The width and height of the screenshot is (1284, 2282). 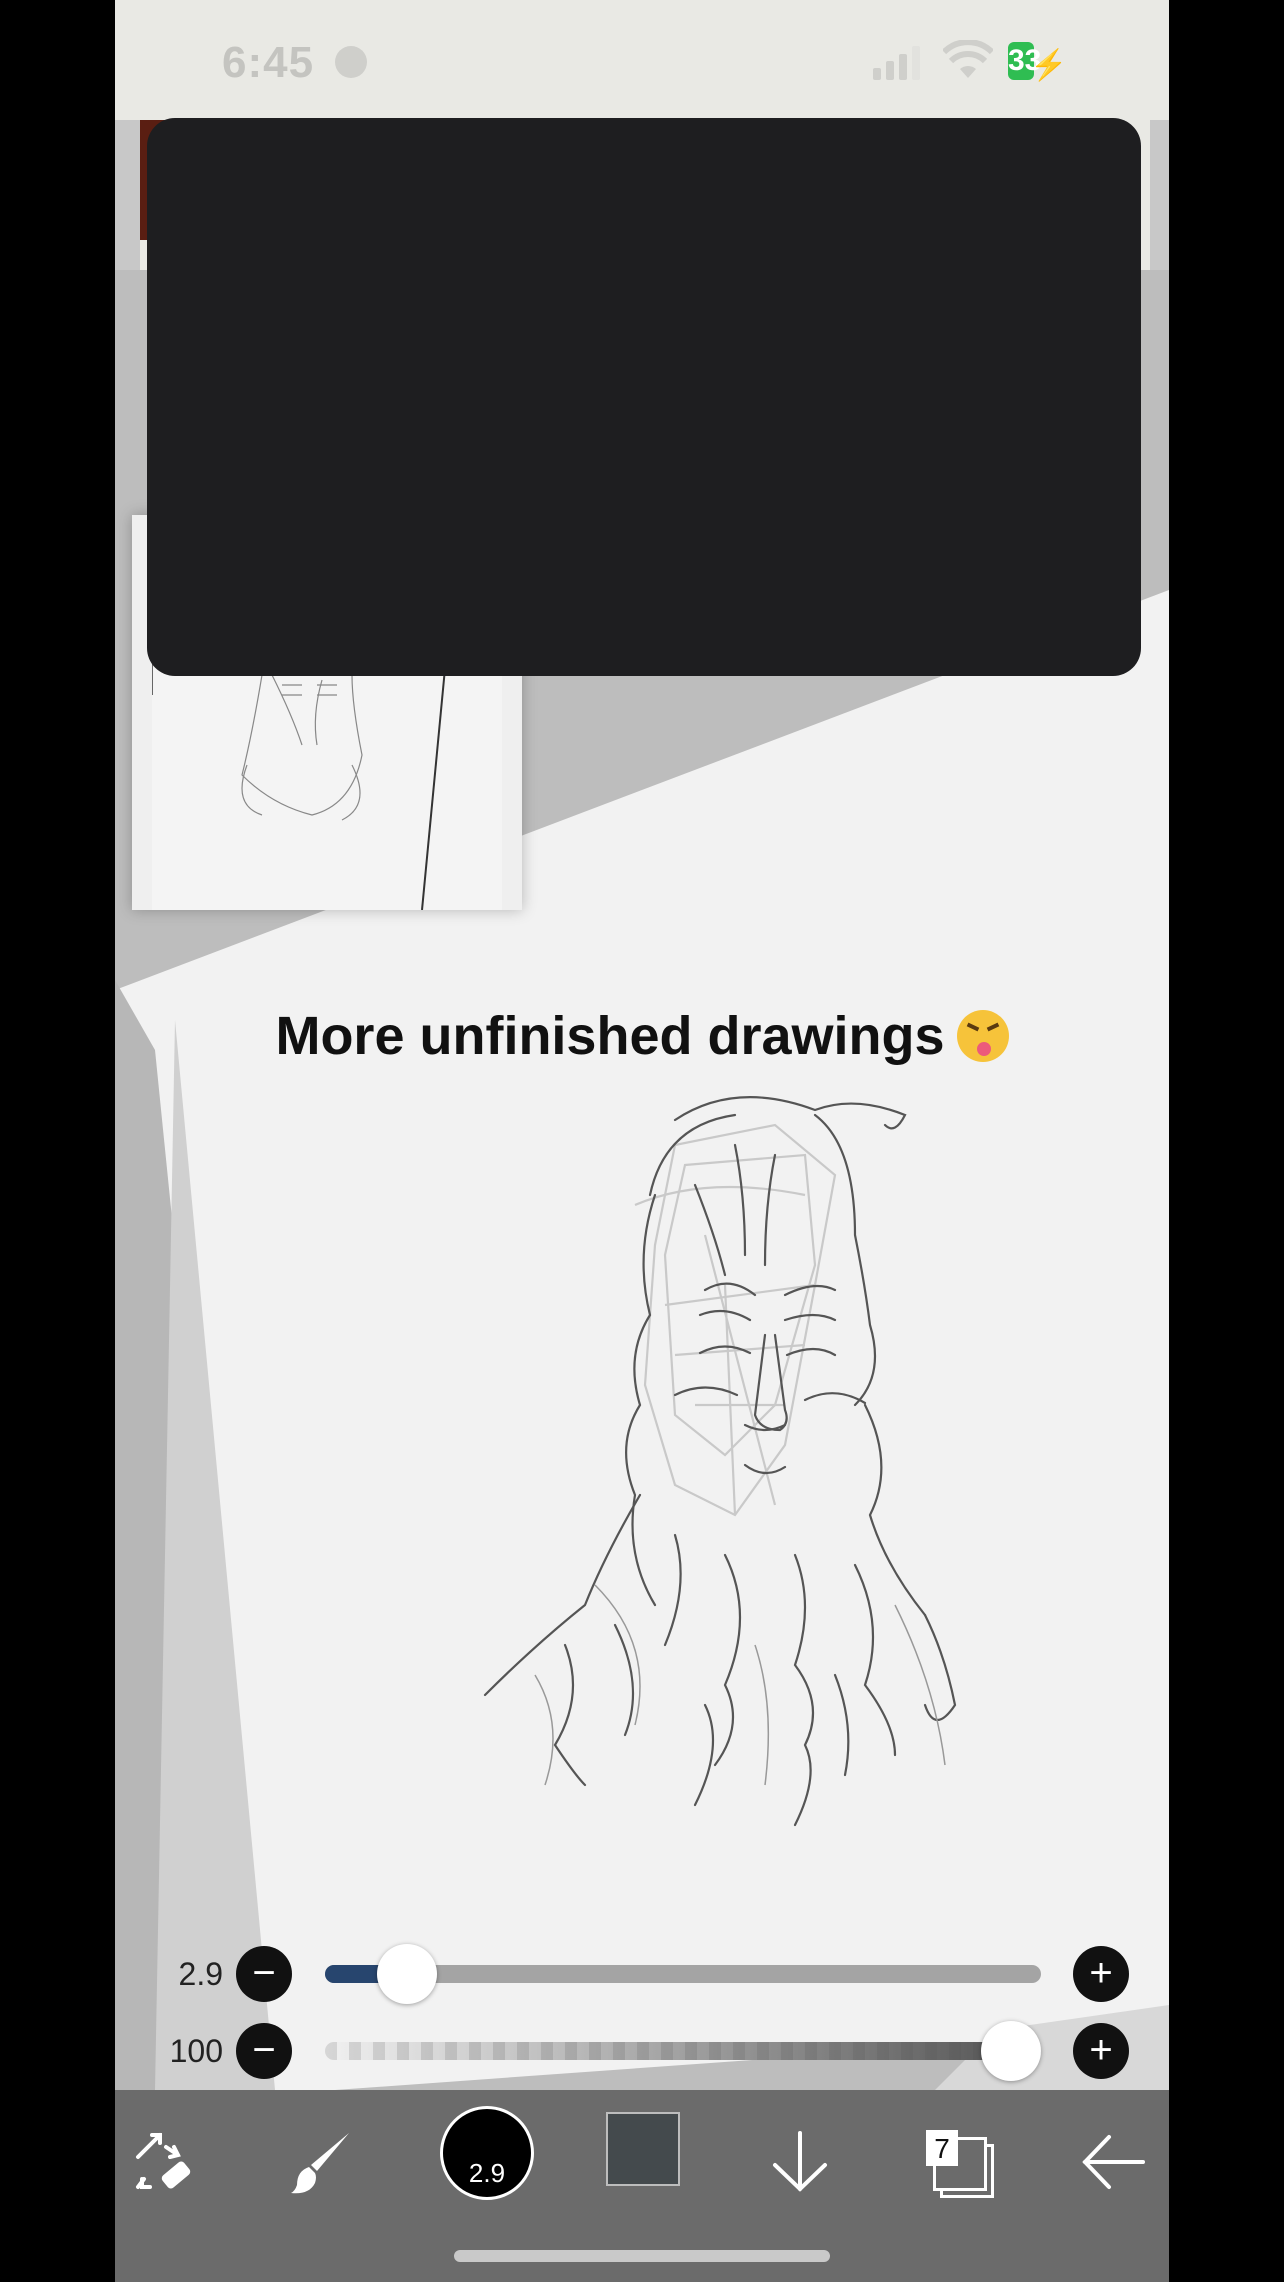 What do you see at coordinates (264, 1974) in the screenshot?
I see `brush-size-decrease-button: −` at bounding box center [264, 1974].